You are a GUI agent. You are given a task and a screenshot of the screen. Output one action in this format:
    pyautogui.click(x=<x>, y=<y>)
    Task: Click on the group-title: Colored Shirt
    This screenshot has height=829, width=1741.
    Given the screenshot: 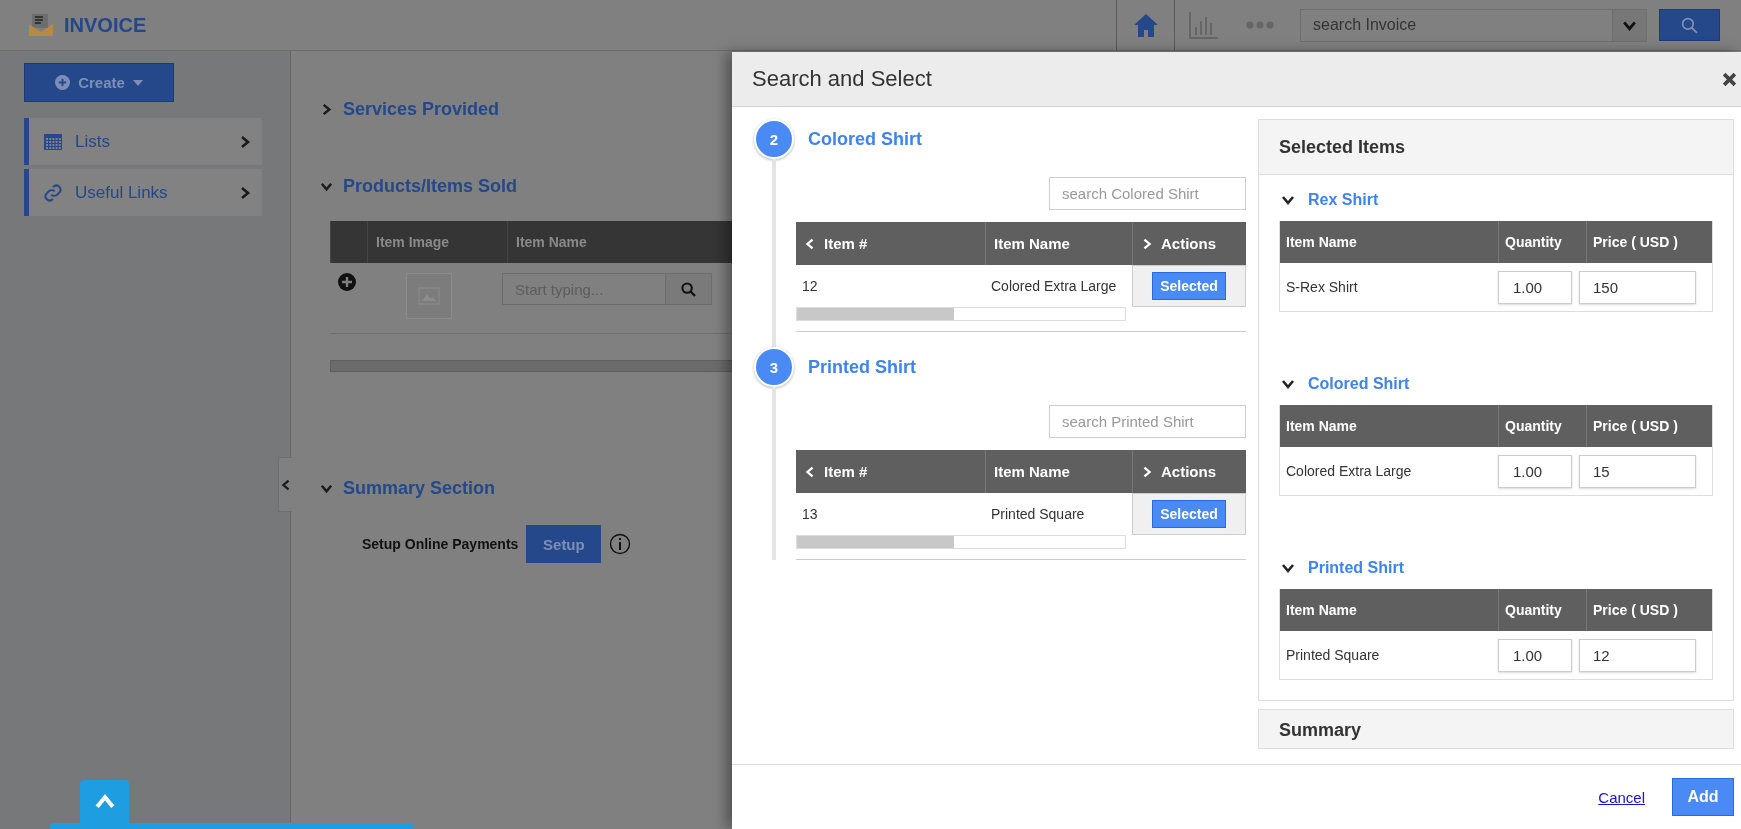 What is the action you would take?
    pyautogui.click(x=1359, y=384)
    